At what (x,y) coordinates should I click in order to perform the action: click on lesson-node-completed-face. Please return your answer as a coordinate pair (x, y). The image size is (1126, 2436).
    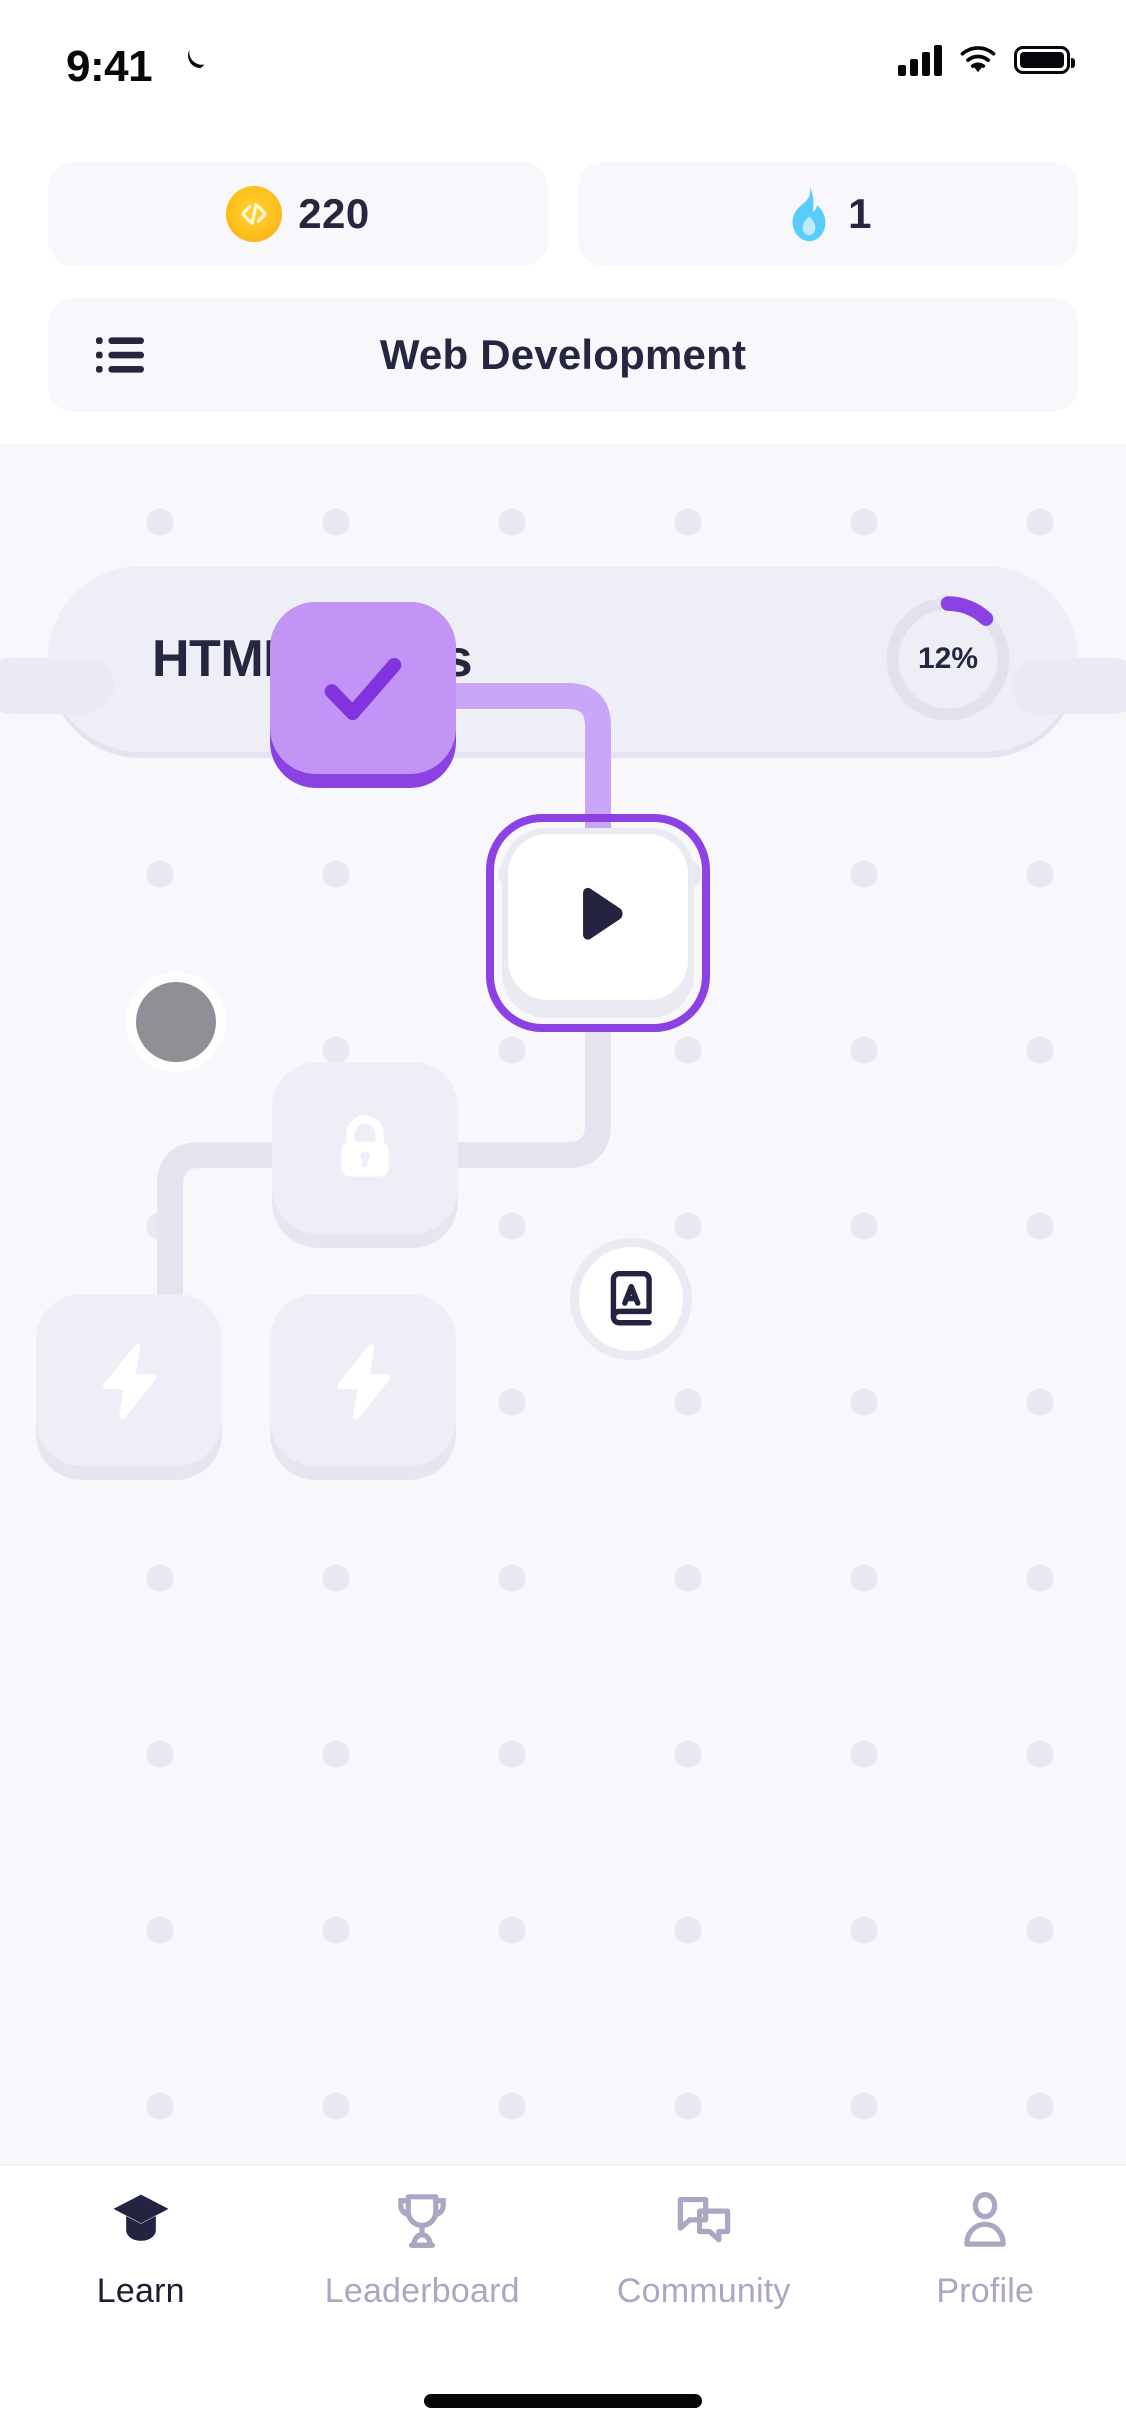
    Looking at the image, I should click on (363, 688).